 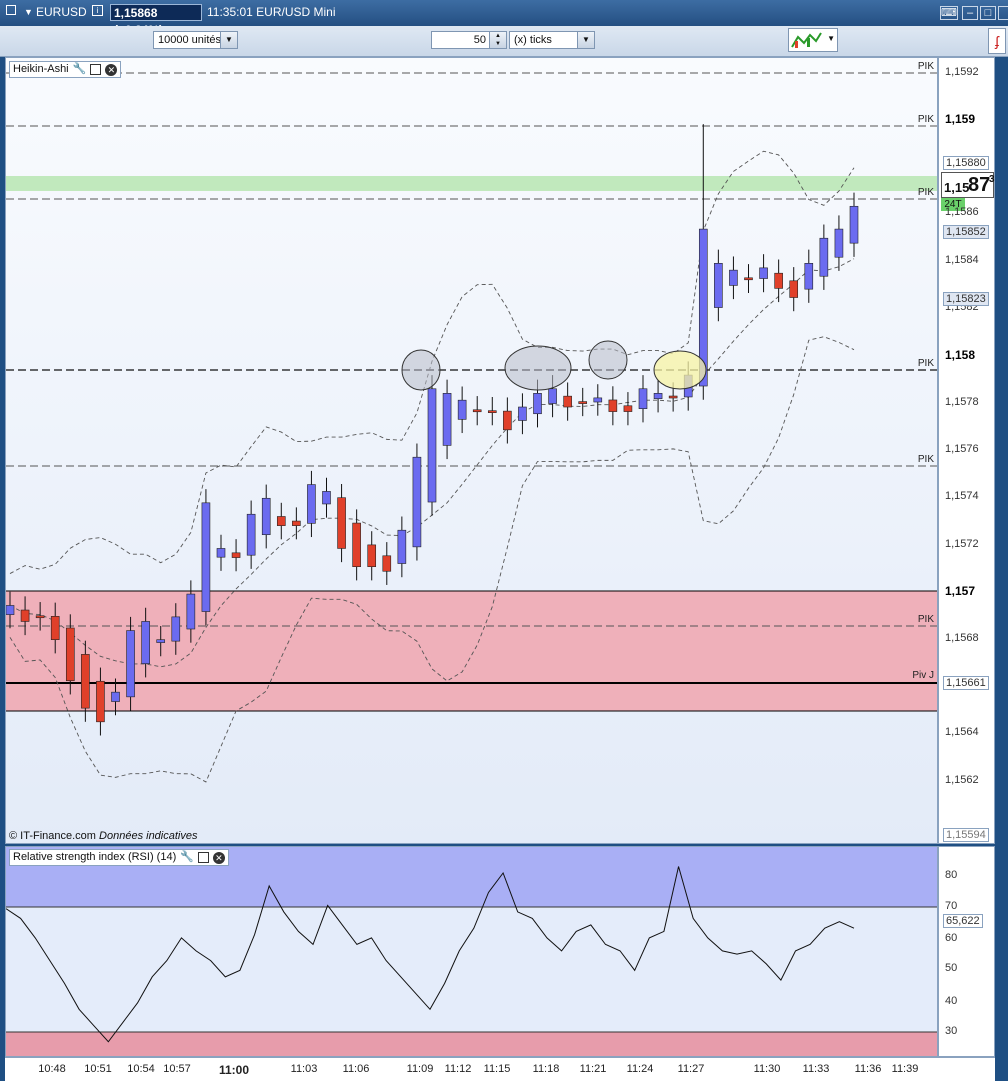 I want to click on period-stepper: 50 ▲ ▼, so click(x=469, y=40).